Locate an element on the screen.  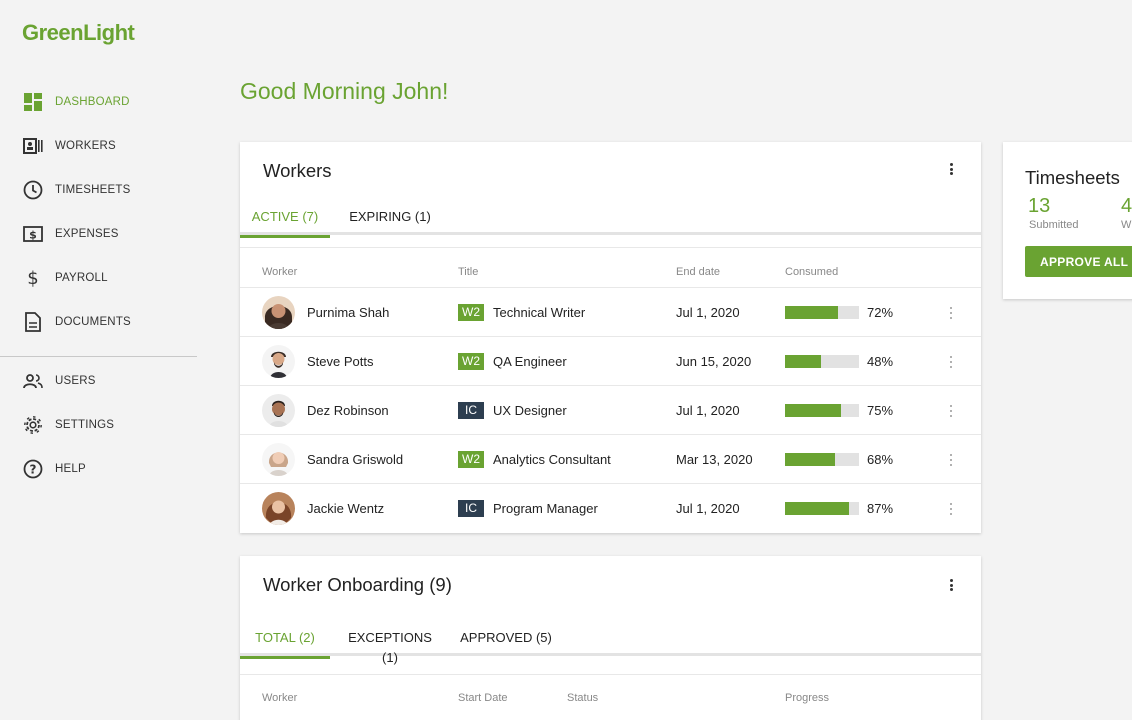
sidebar-item-label: HELP is located at coordinates (70, 469).